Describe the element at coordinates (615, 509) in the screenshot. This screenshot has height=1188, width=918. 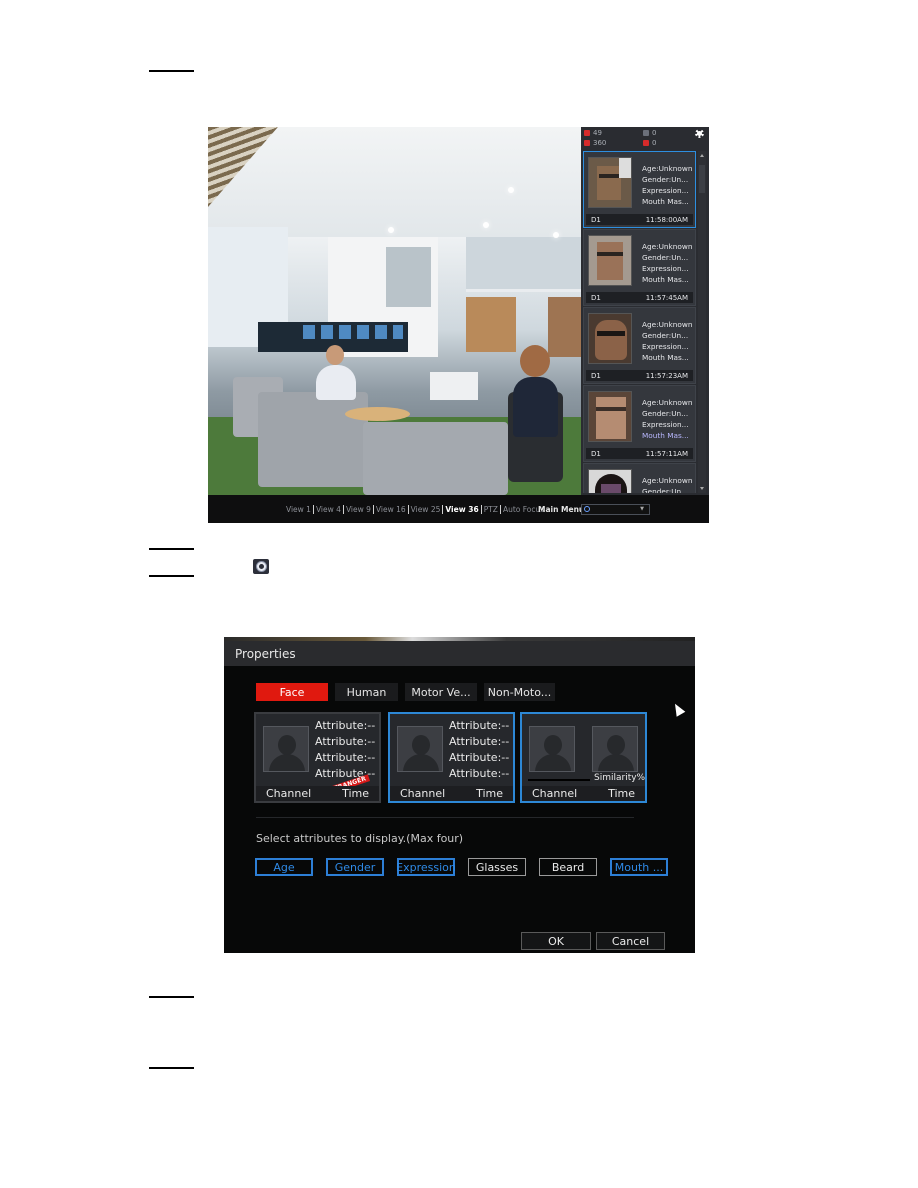
I see `menu-search-input: ▼` at that location.